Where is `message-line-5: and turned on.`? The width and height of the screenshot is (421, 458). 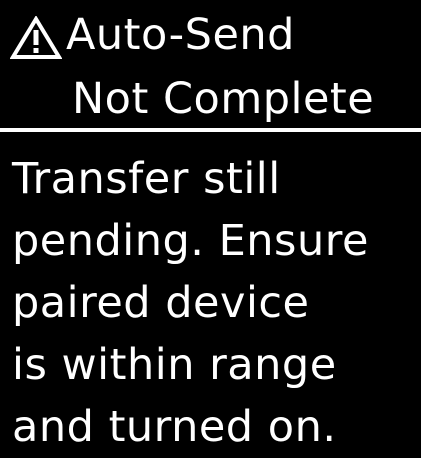
message-line-5: and turned on. is located at coordinates (174, 427).